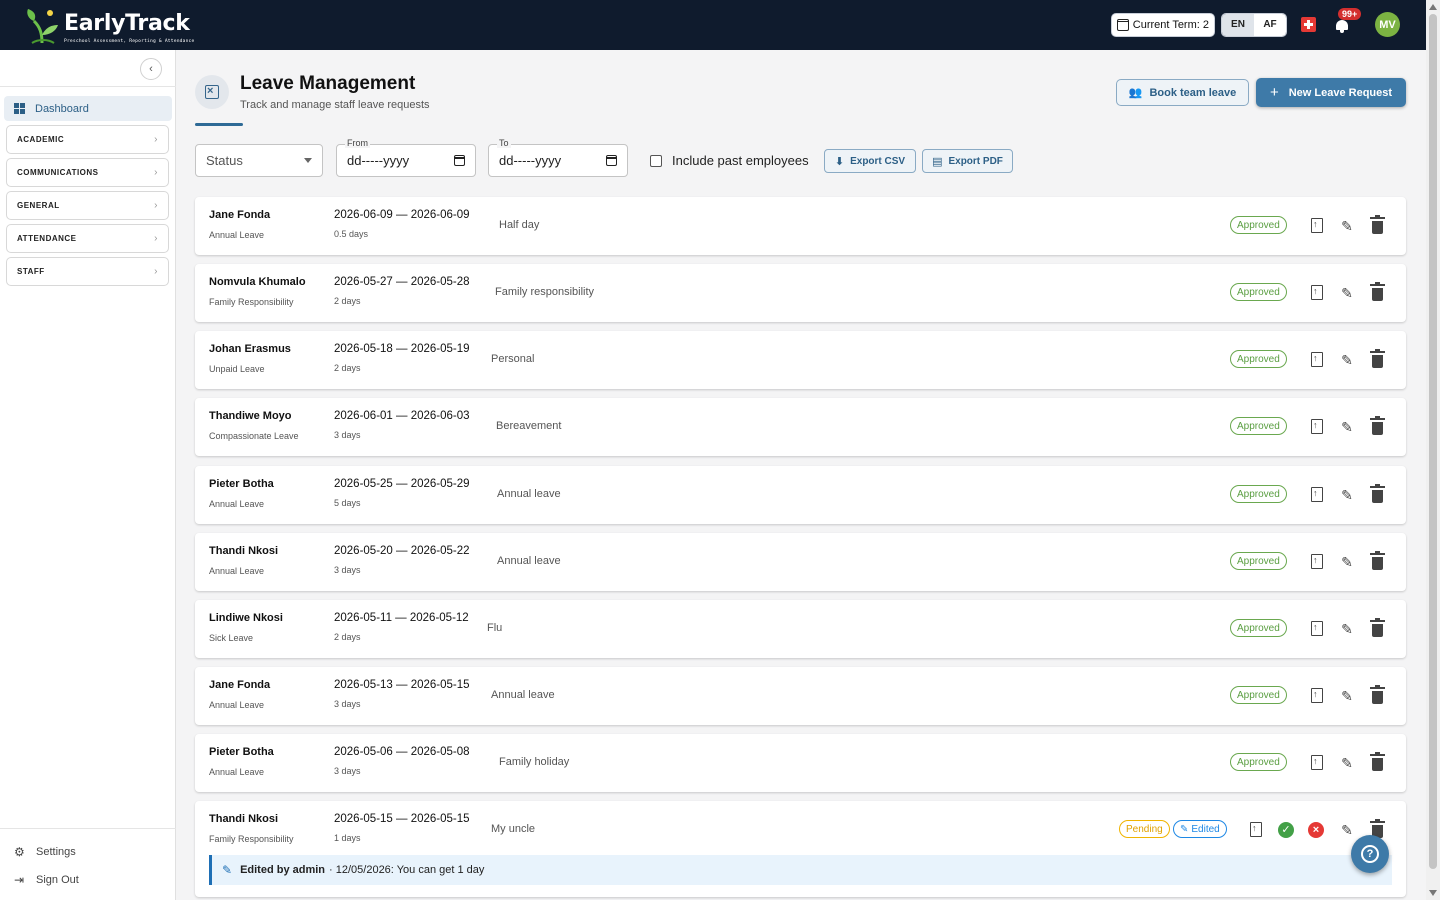  Describe the element at coordinates (251, 302) in the screenshot. I see `leave-type: Family Responsibility` at that location.